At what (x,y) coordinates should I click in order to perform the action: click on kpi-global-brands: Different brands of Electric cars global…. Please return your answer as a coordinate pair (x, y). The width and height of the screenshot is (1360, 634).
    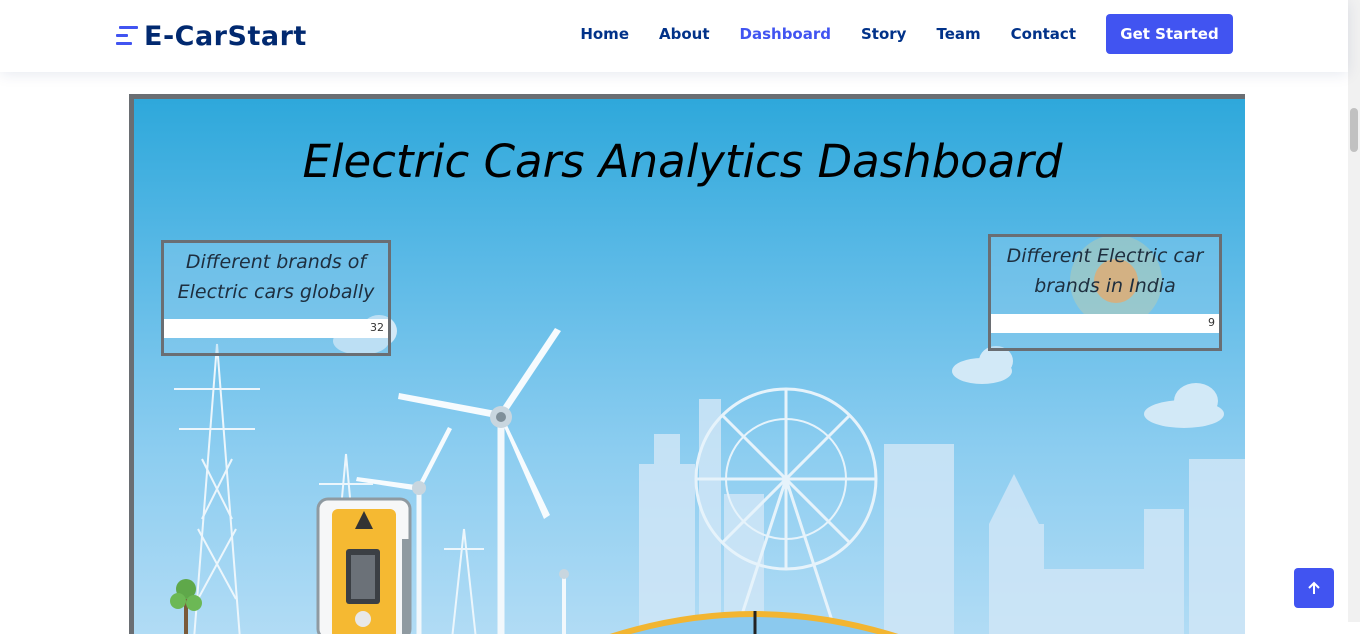
    Looking at the image, I should click on (276, 298).